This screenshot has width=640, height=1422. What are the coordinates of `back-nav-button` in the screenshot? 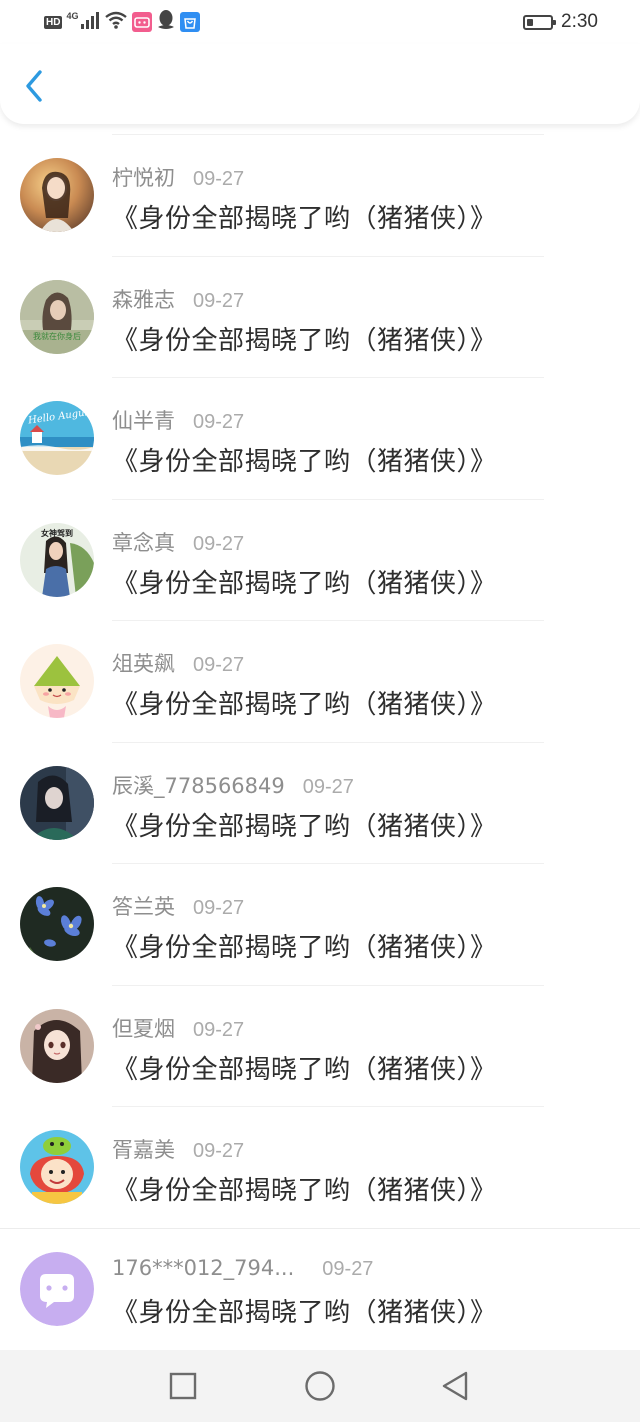 It's located at (455, 1386).